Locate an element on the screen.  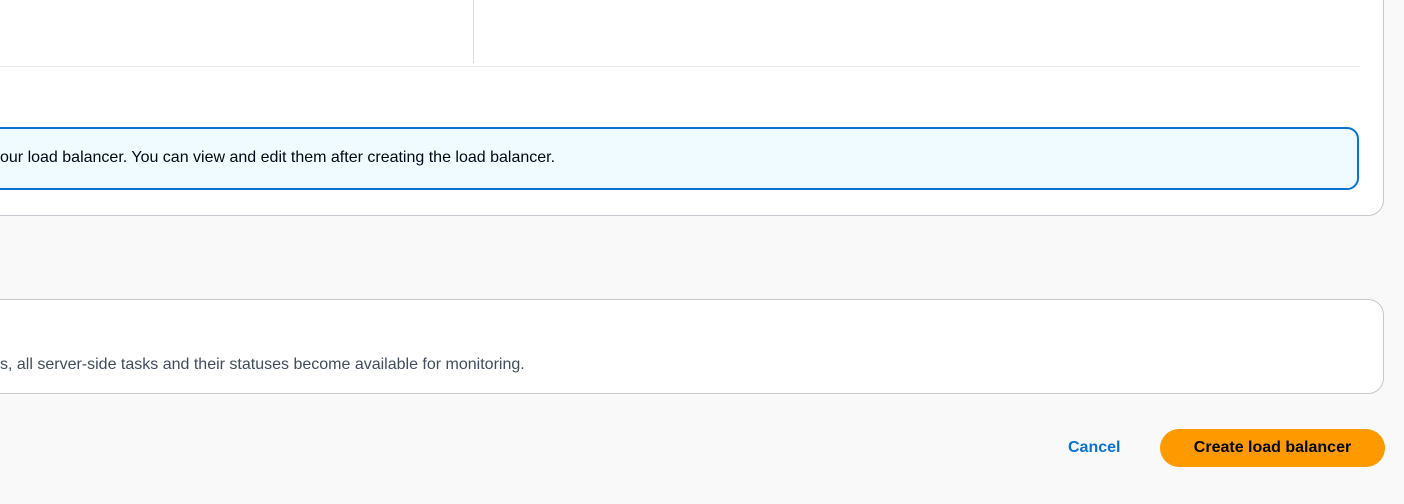
cancel-button: Cancel is located at coordinates (1094, 448).